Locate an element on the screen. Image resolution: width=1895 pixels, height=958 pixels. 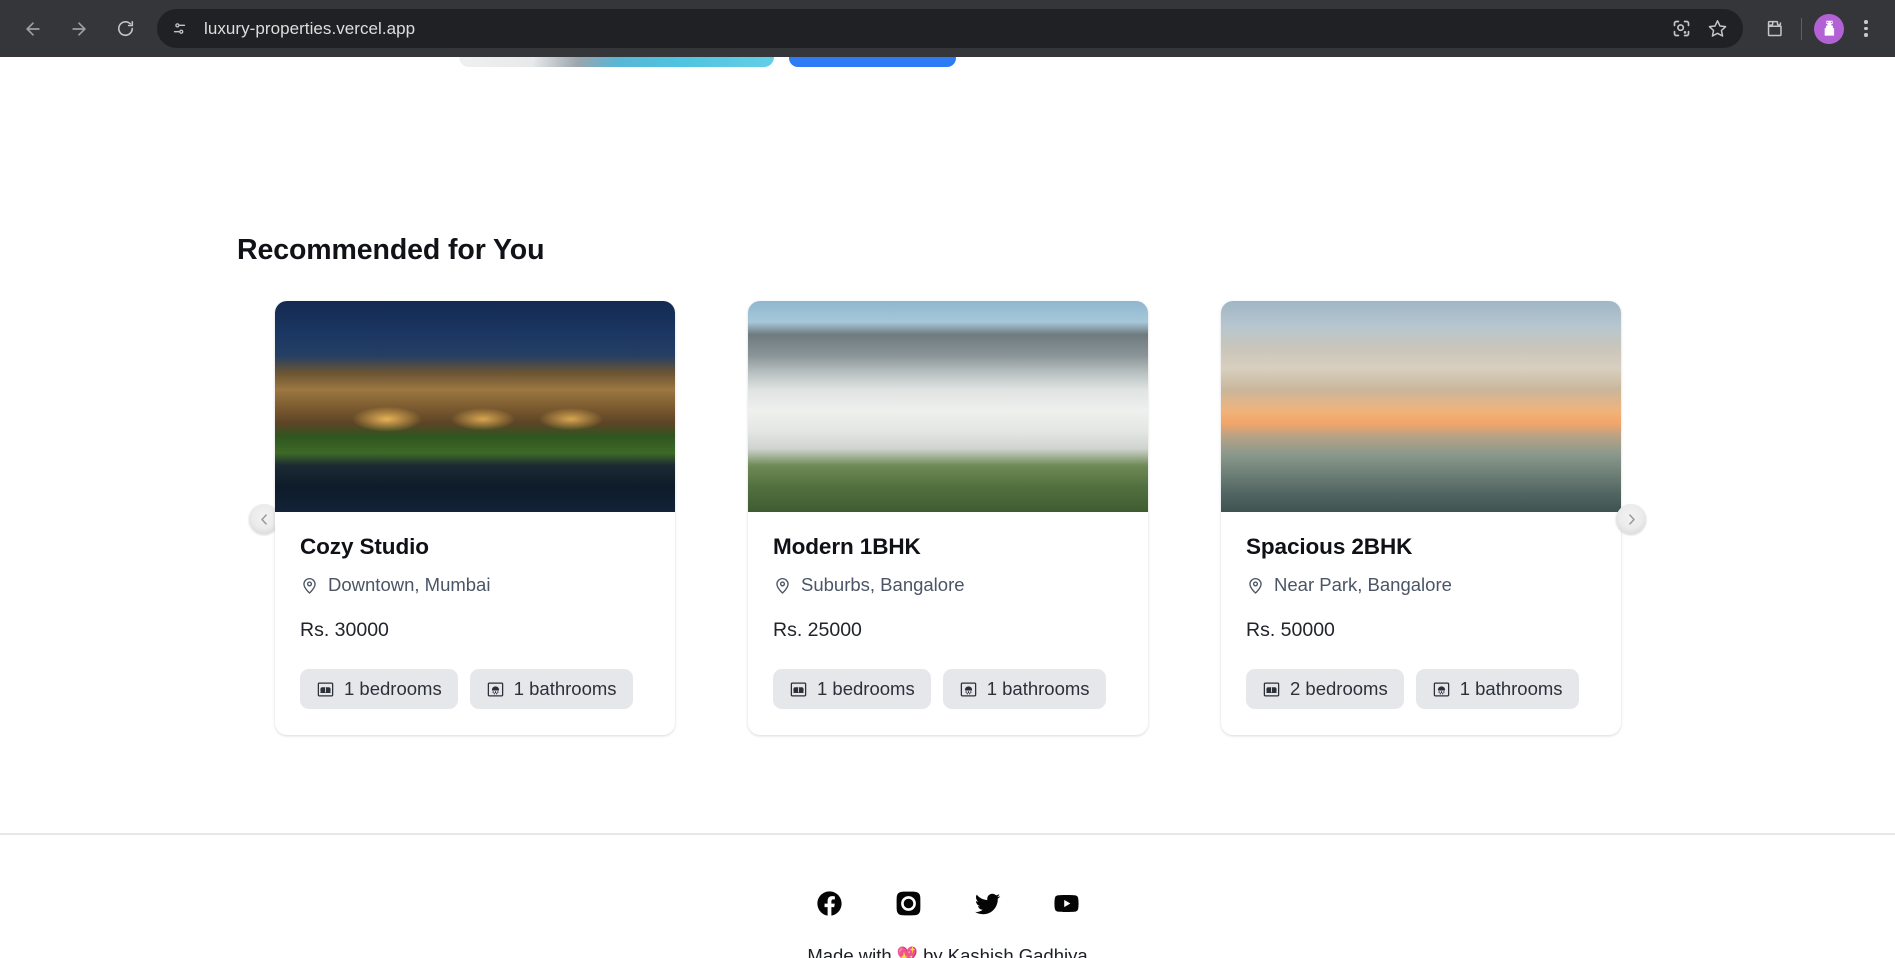
property-location-text: Near Park, Bangalore is located at coordinates (1363, 585).